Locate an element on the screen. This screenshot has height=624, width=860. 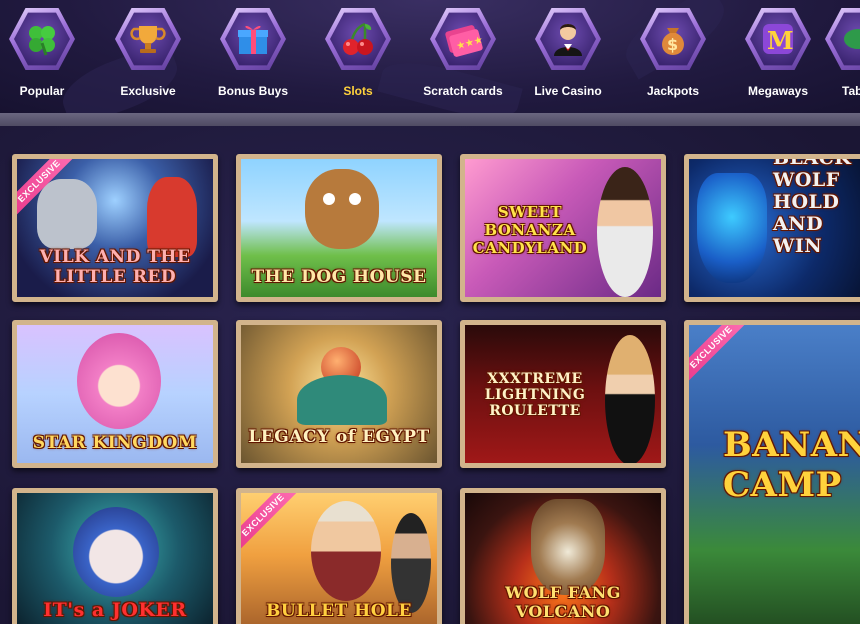
game-title: VILK AND THE LITTLE RED is located at coordinates (115, 267).